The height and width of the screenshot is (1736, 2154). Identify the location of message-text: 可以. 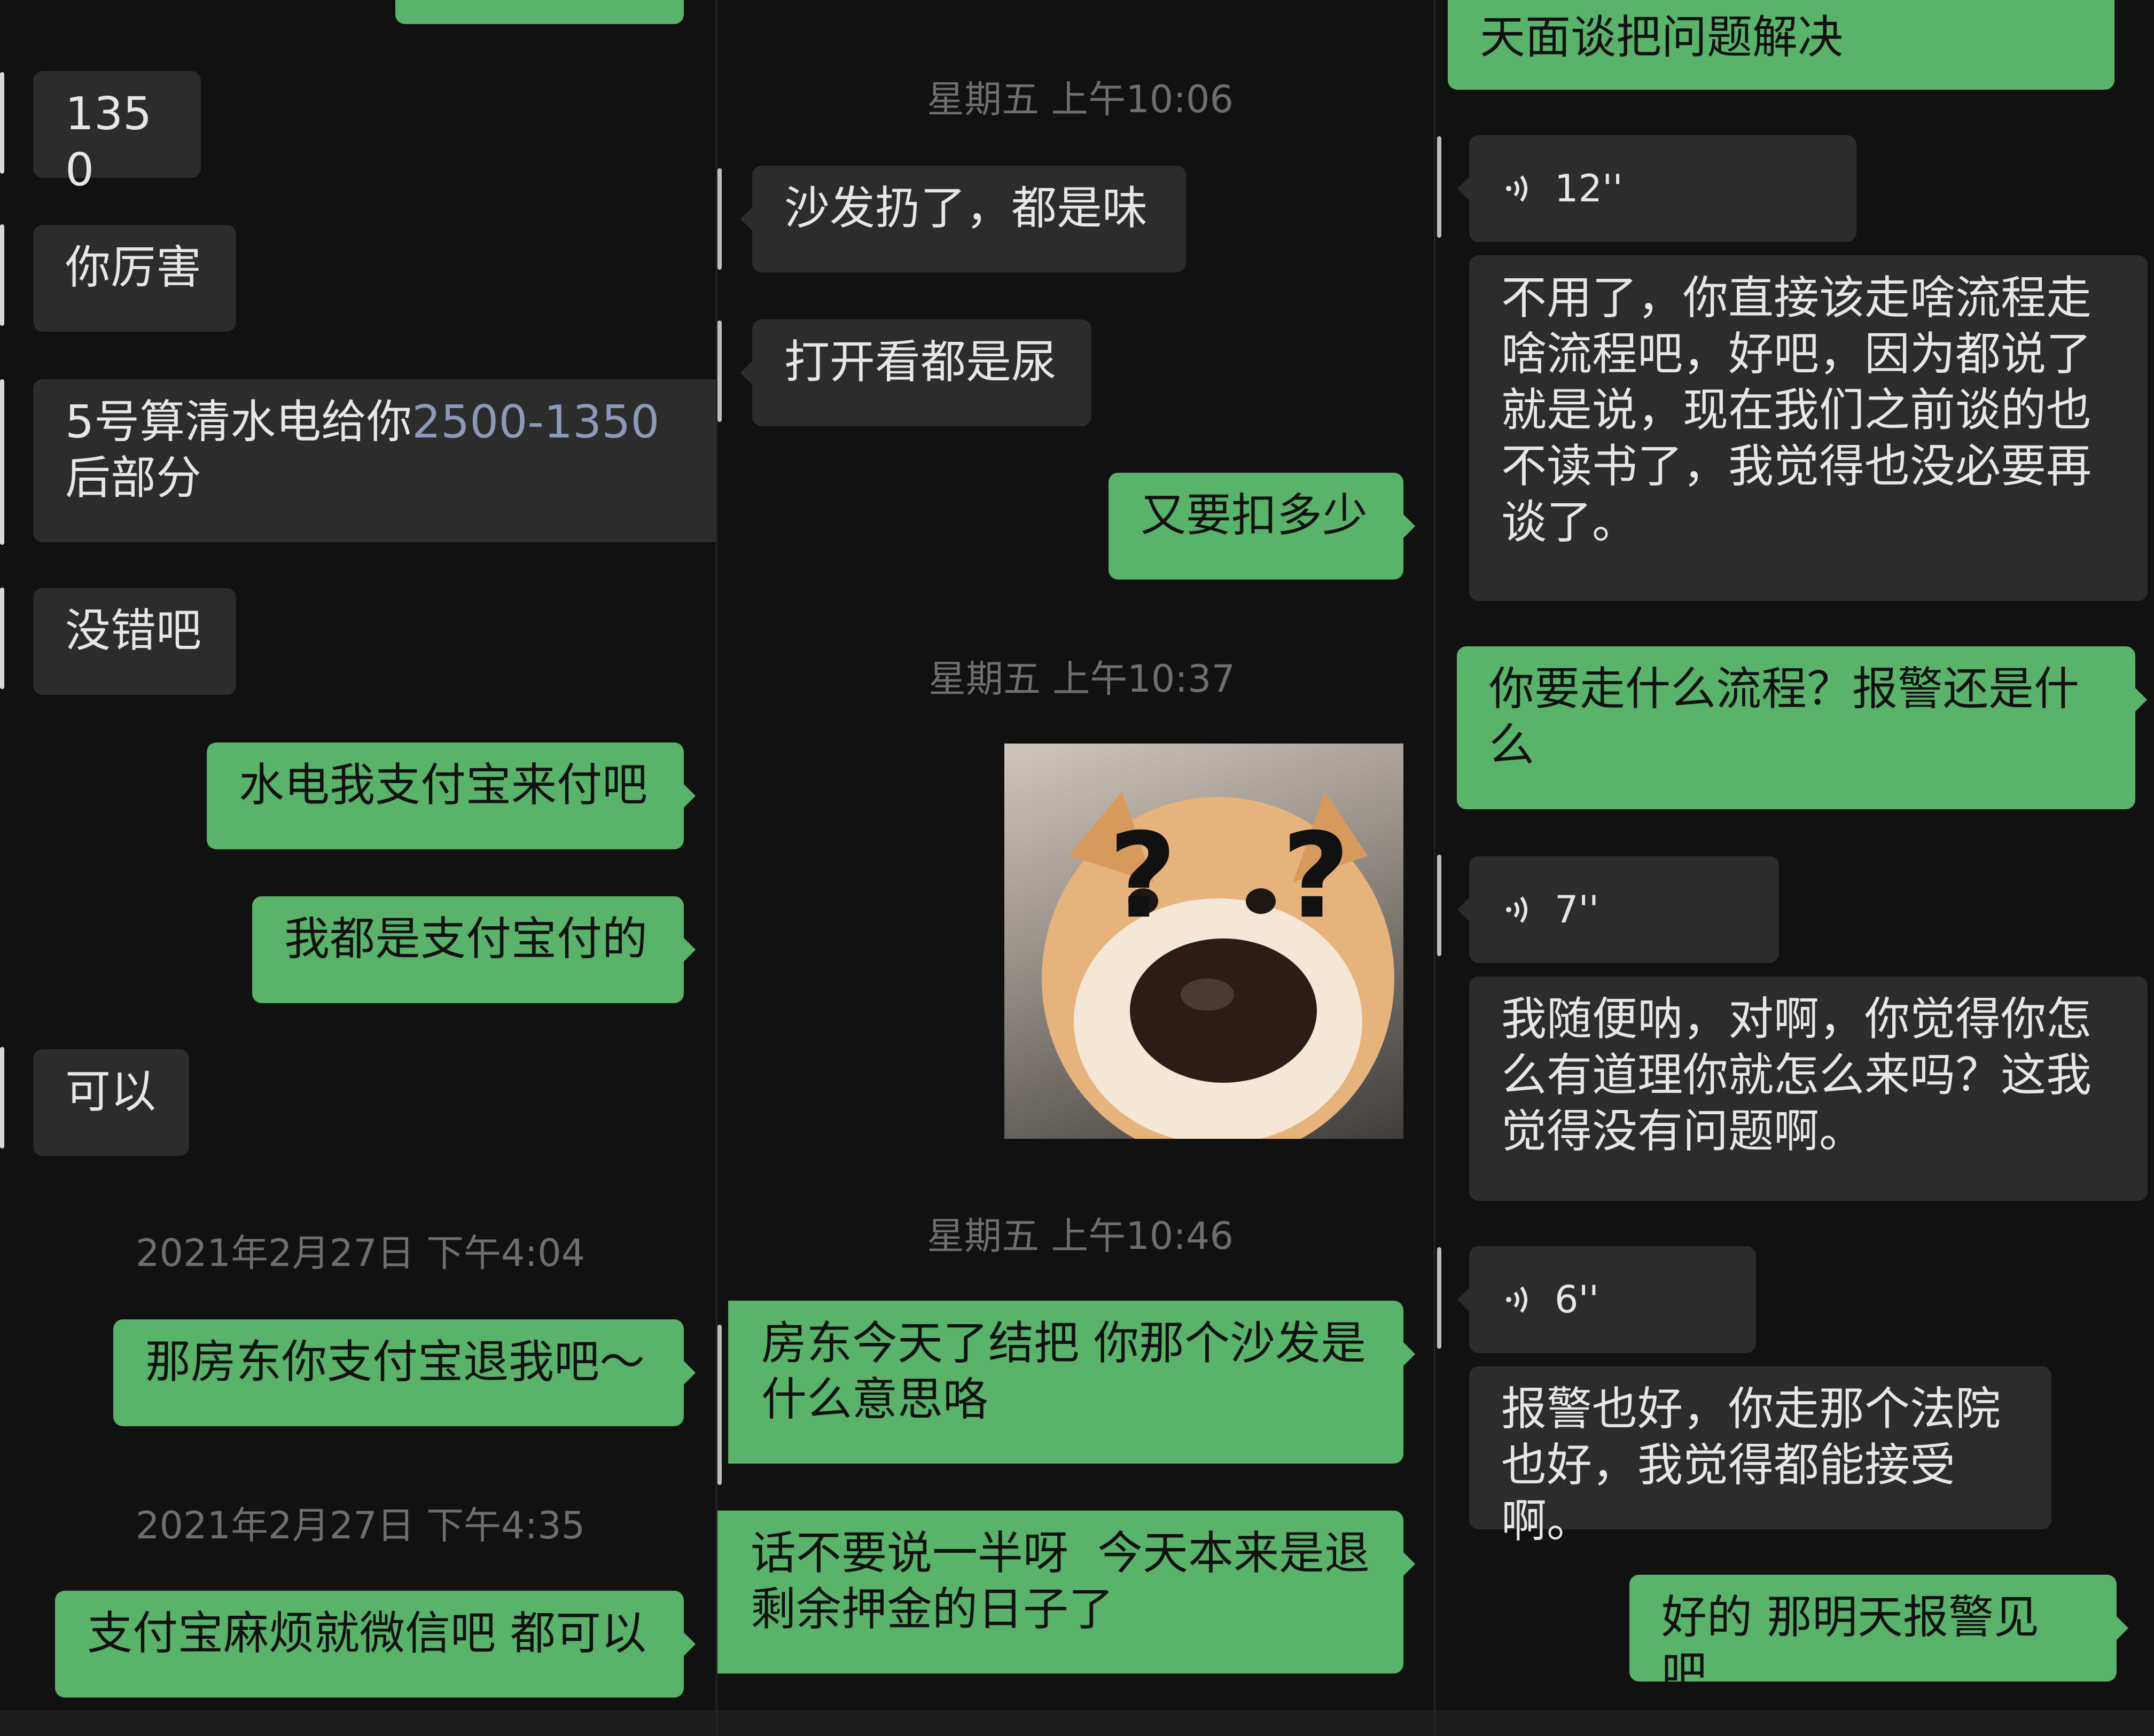
(111, 1093).